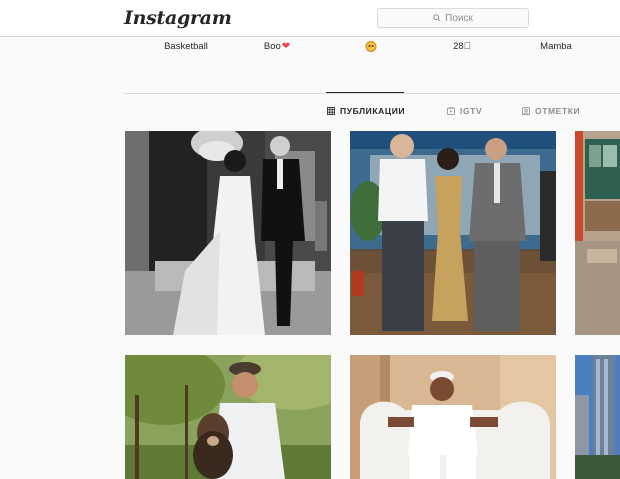 This screenshot has height=479, width=620. I want to click on search-placeholder: Поиск, so click(459, 18).